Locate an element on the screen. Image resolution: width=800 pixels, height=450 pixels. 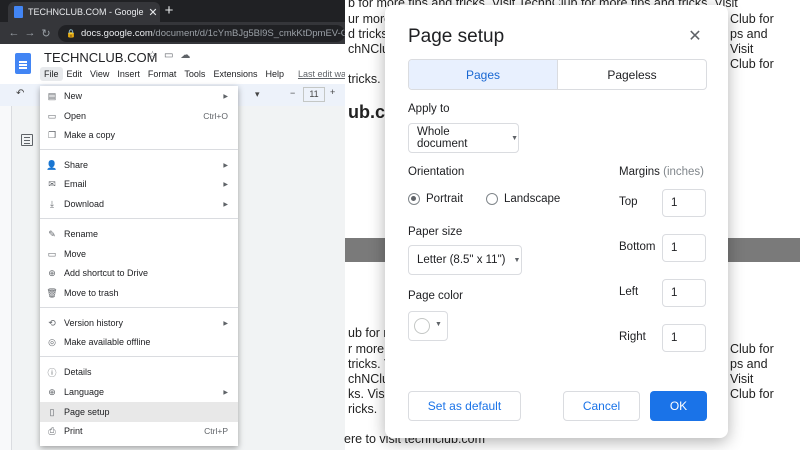
menu-item-label: Version history is located at coordinates (94, 323).